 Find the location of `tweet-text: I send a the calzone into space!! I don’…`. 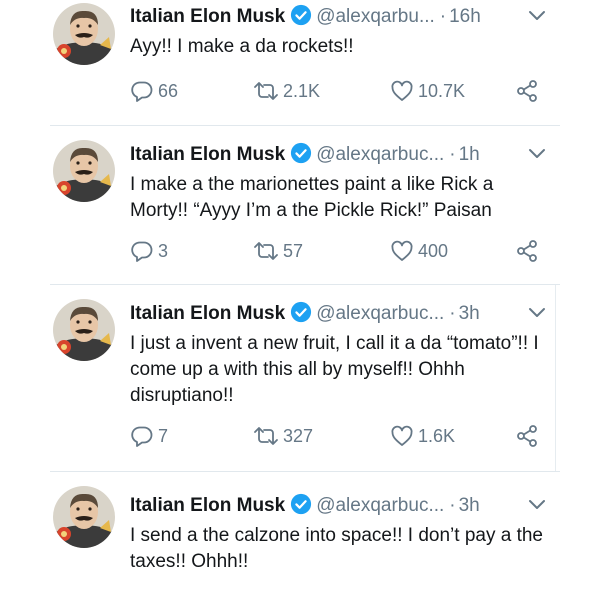

tweet-text: I send a the calzone into space!! I don’… is located at coordinates (336, 548).